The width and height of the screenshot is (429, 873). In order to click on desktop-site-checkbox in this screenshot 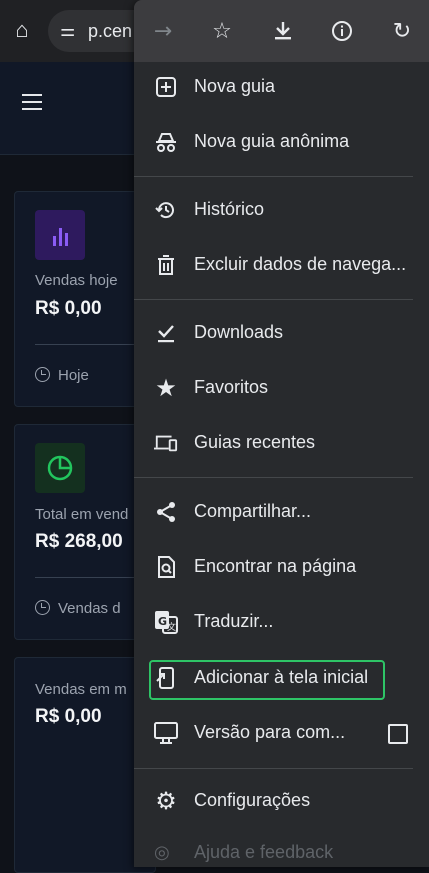, I will do `click(398, 734)`.